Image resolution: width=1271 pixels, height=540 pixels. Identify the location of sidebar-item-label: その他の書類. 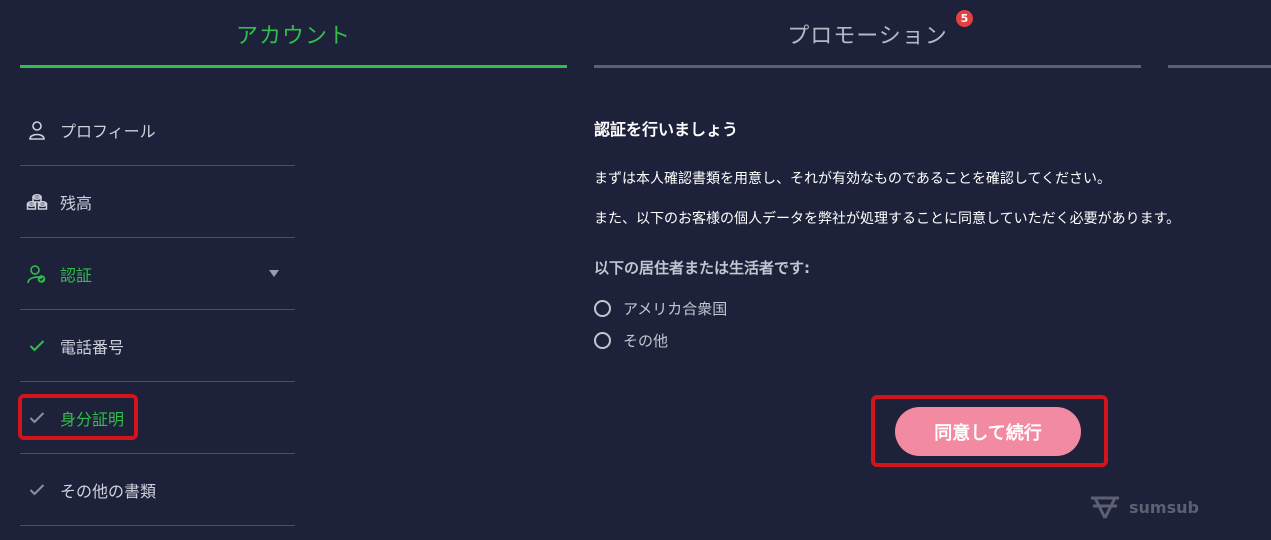
(108, 491).